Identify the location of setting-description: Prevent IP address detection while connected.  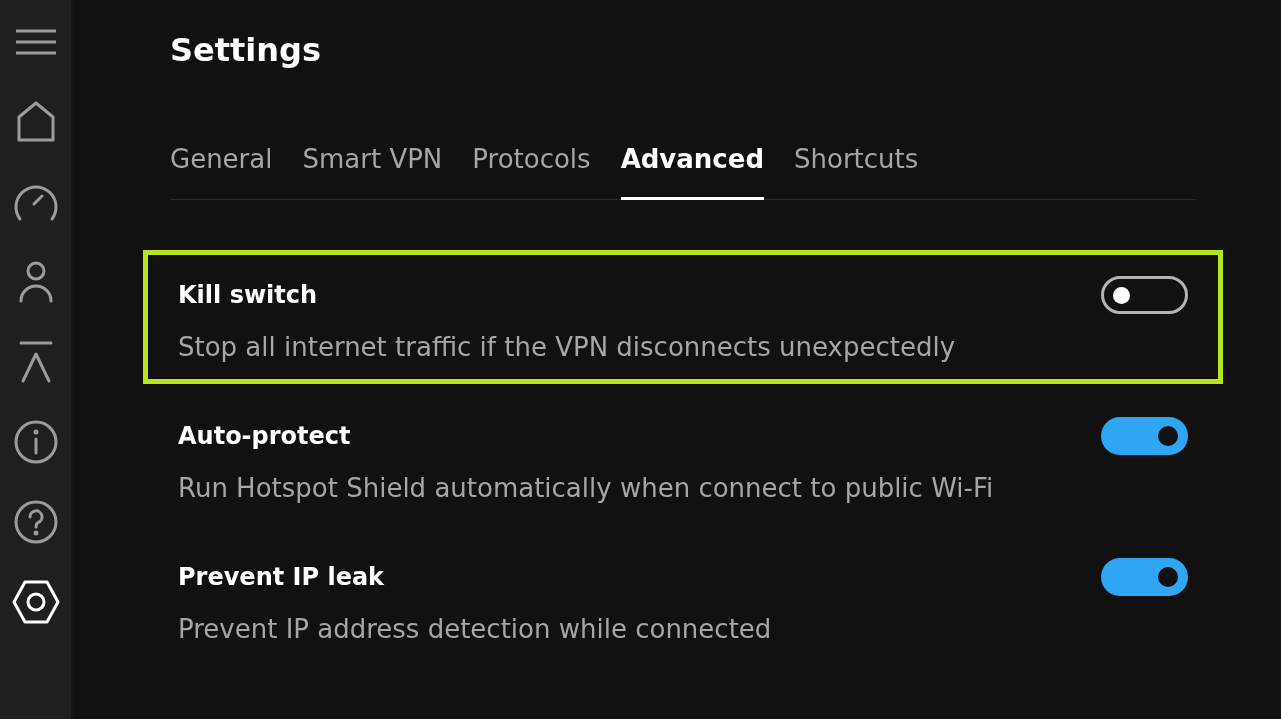
(475, 629).